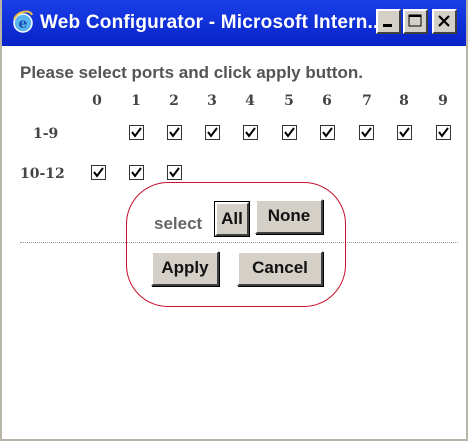  I want to click on column-header-2: 2, so click(174, 101).